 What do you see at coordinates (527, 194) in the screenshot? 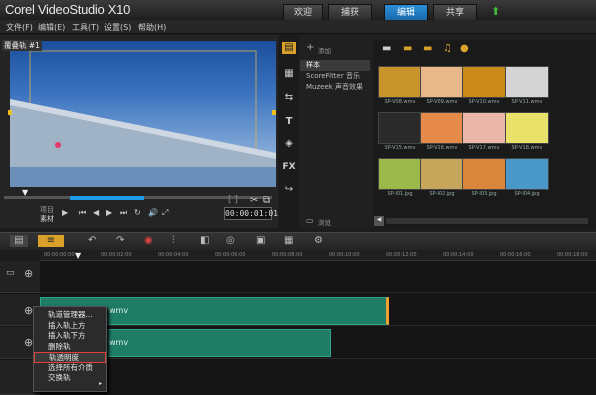
I see `thumbnail-label: SP-I04.jpg` at bounding box center [527, 194].